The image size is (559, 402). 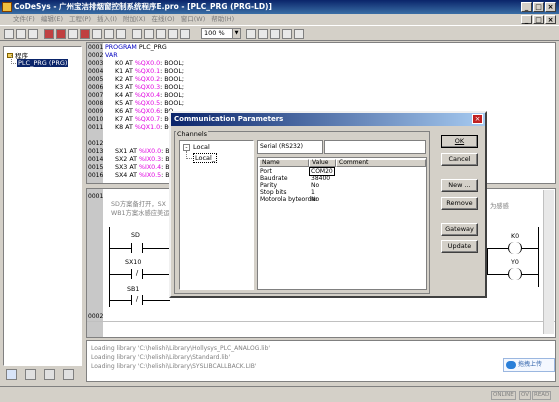 I want to click on line-number: 0005, so click(x=96, y=79).